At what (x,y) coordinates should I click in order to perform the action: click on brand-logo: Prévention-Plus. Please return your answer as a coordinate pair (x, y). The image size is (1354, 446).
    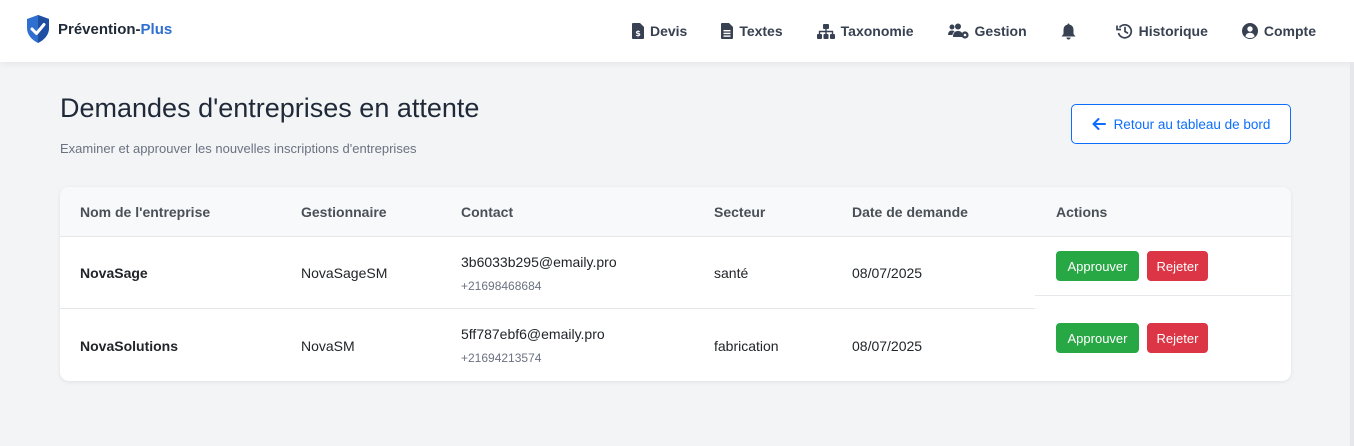
    Looking at the image, I should click on (99, 29).